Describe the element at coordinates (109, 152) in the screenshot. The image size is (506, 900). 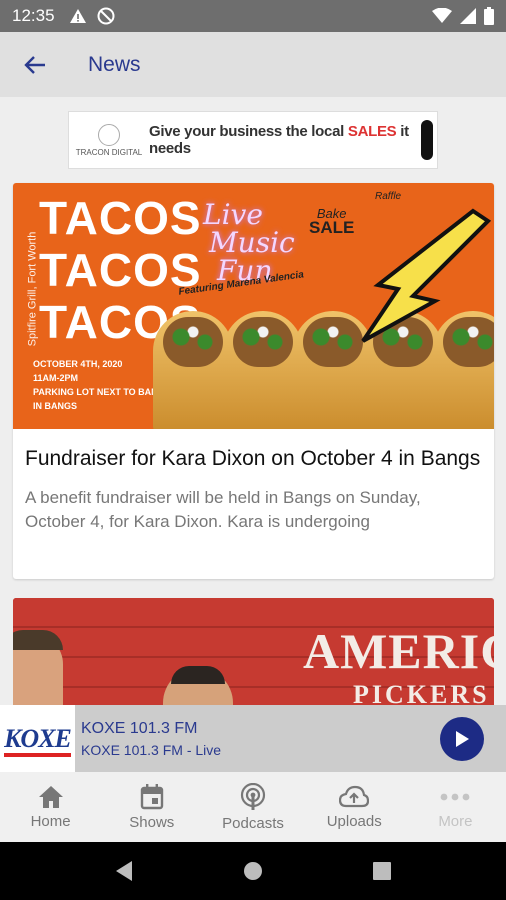
I see `ad-brand: TRACON DIGITAL` at that location.